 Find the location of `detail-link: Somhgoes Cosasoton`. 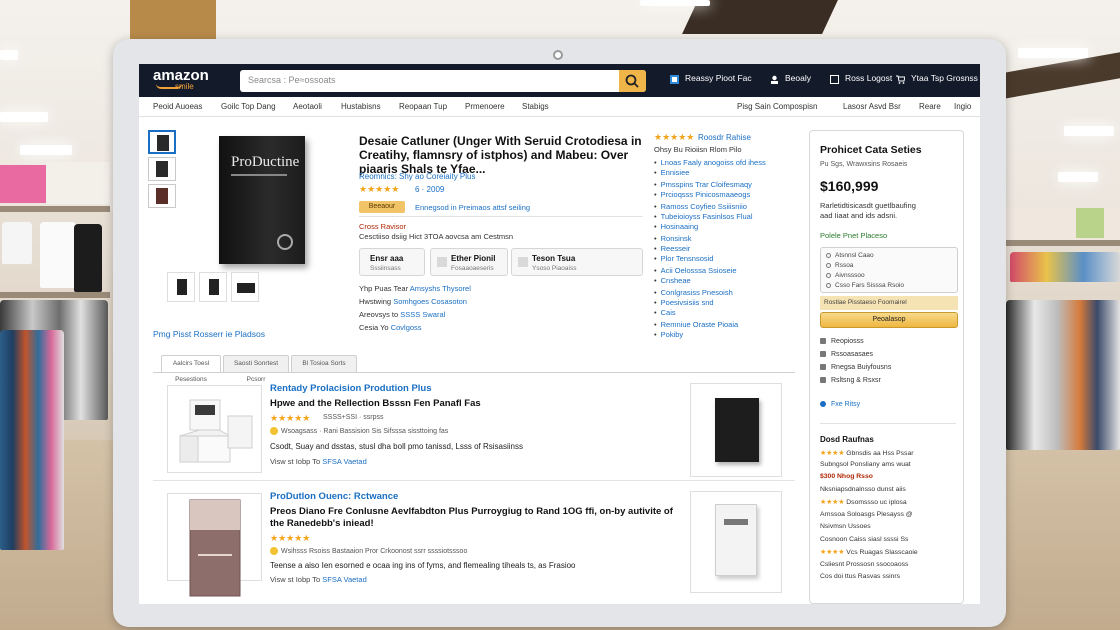

detail-link: Somhgoes Cosasoton is located at coordinates (430, 301).